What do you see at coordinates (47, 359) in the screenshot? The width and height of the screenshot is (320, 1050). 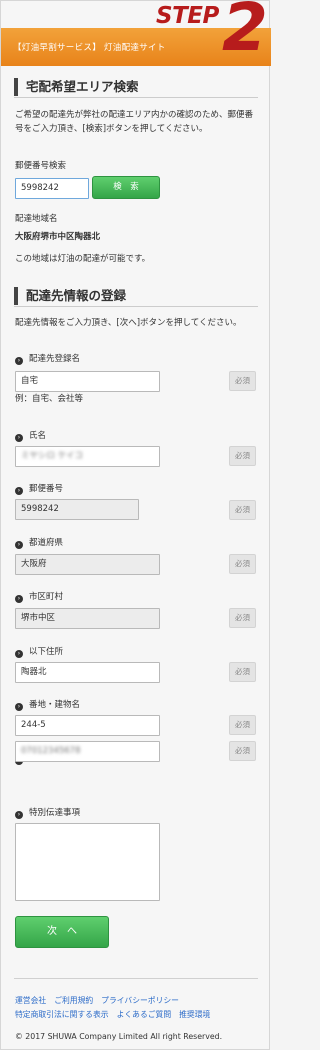 I see `field-label-name-reg: › 配達先登録名` at bounding box center [47, 359].